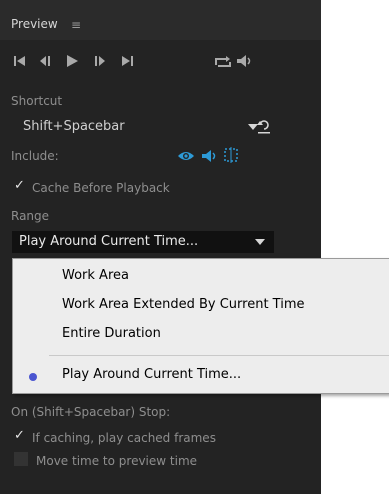 This screenshot has height=494, width=389. I want to click on move-time-checkbox, so click(21, 459).